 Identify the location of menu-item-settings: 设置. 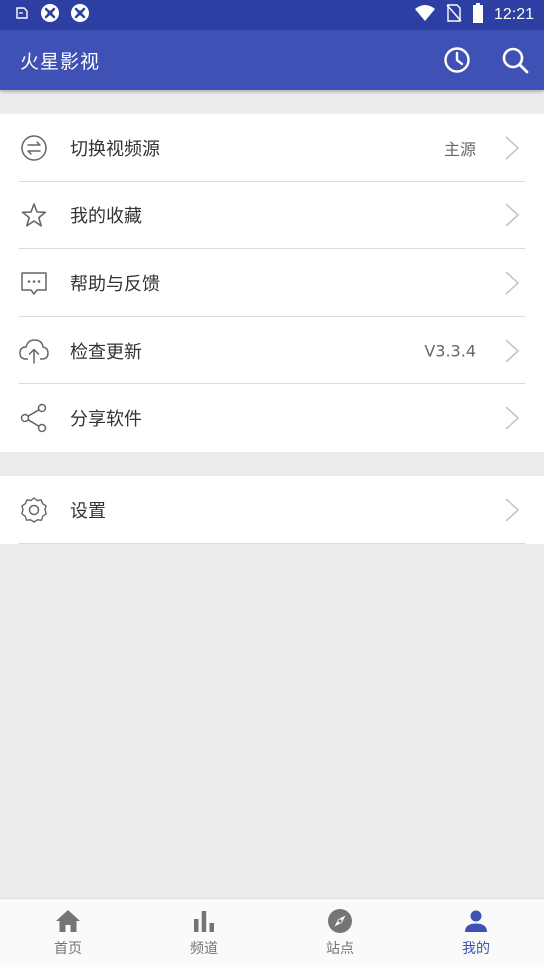
(272, 510).